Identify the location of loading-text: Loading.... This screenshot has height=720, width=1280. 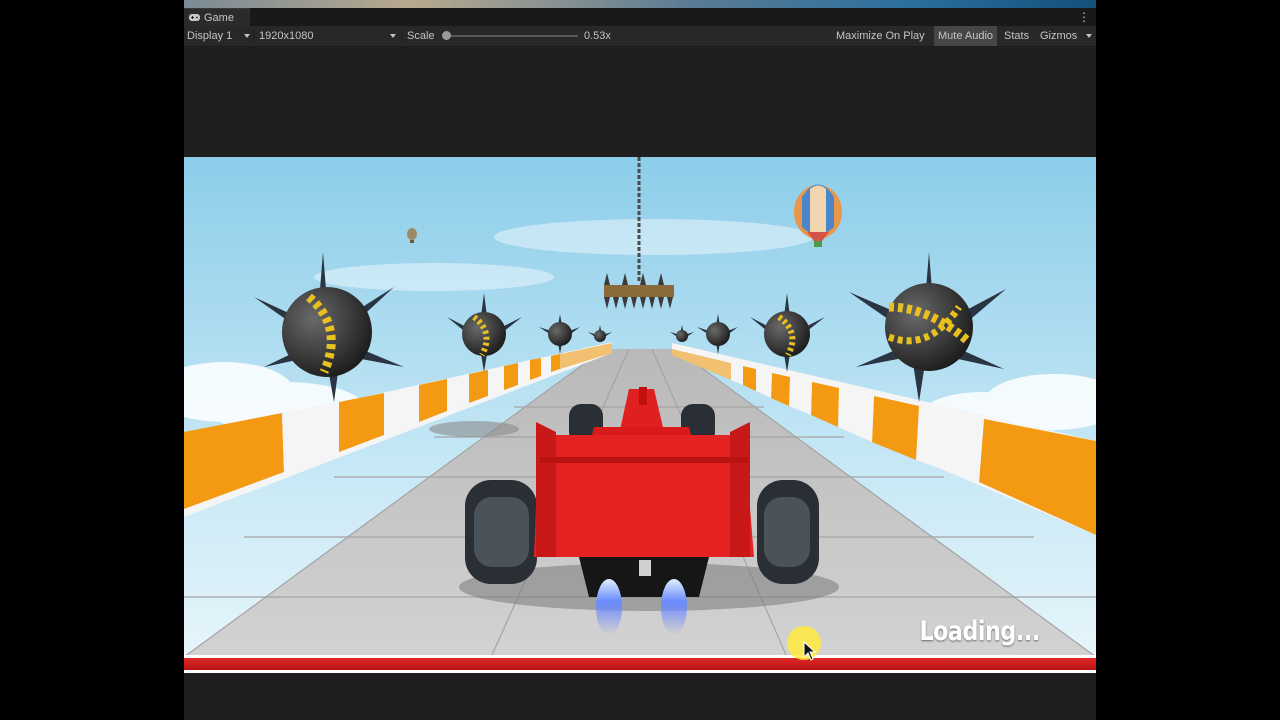
(980, 631).